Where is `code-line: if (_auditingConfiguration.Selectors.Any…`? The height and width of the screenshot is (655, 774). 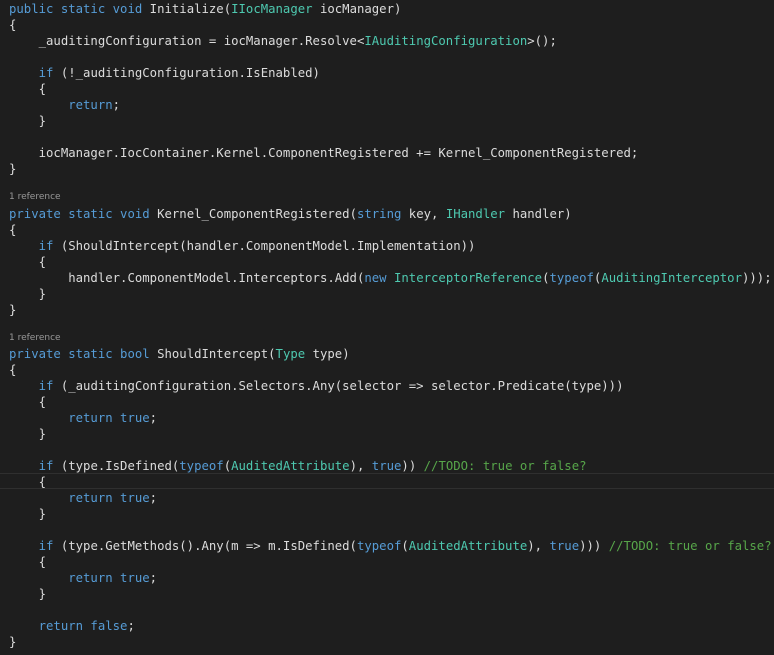
code-line: if (_auditingConfiguration.Selectors.Any… is located at coordinates (316, 386).